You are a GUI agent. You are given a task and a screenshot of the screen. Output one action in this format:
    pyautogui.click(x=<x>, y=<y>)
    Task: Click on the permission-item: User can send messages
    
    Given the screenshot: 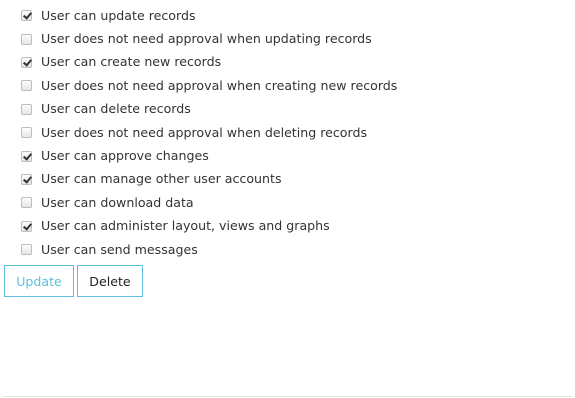 What is the action you would take?
    pyautogui.click(x=209, y=249)
    